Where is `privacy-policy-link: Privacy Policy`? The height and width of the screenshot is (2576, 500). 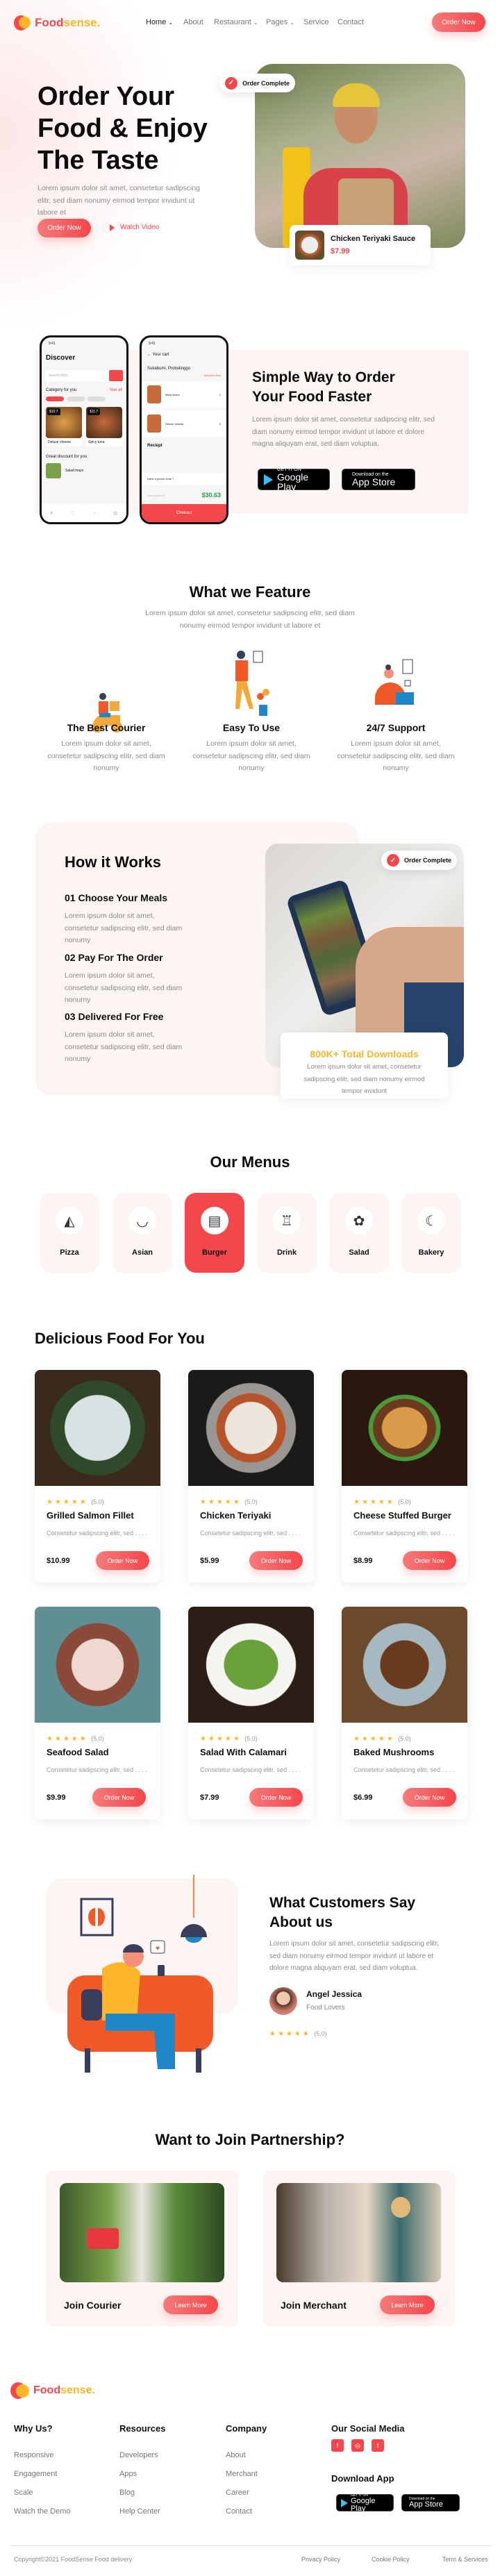
privacy-policy-link: Privacy Policy is located at coordinates (320, 2559).